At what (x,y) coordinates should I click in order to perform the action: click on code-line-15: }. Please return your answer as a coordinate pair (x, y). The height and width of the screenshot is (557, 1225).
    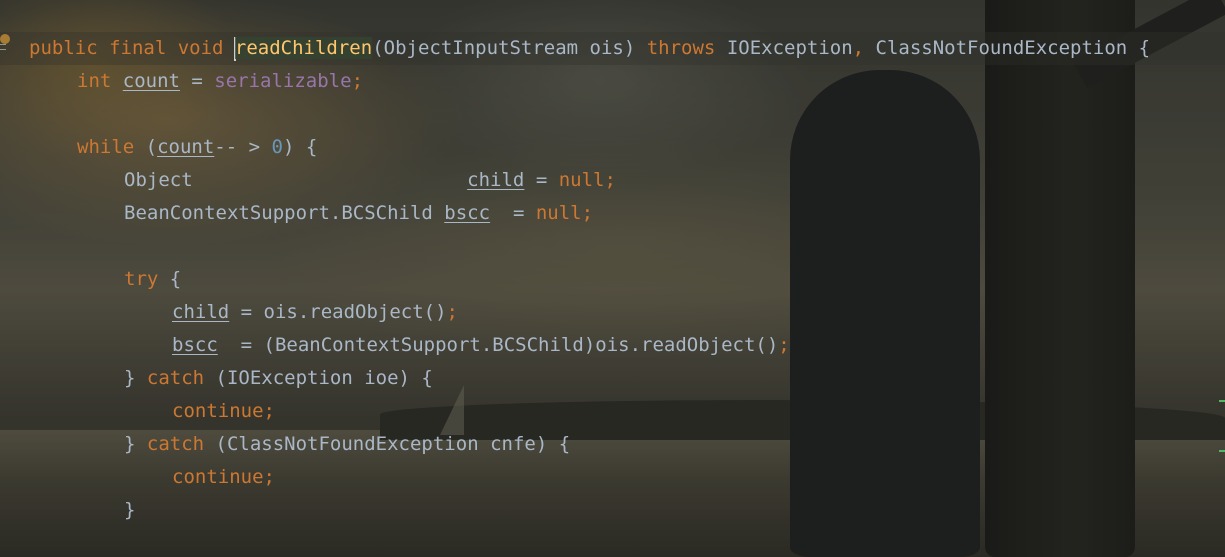
    Looking at the image, I should click on (129, 510).